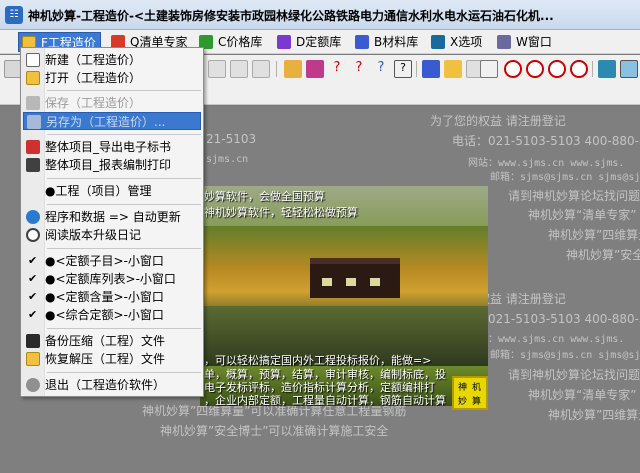 This screenshot has height=473, width=640. What do you see at coordinates (33, 217) in the screenshot?
I see `globe-icon` at bounding box center [33, 217].